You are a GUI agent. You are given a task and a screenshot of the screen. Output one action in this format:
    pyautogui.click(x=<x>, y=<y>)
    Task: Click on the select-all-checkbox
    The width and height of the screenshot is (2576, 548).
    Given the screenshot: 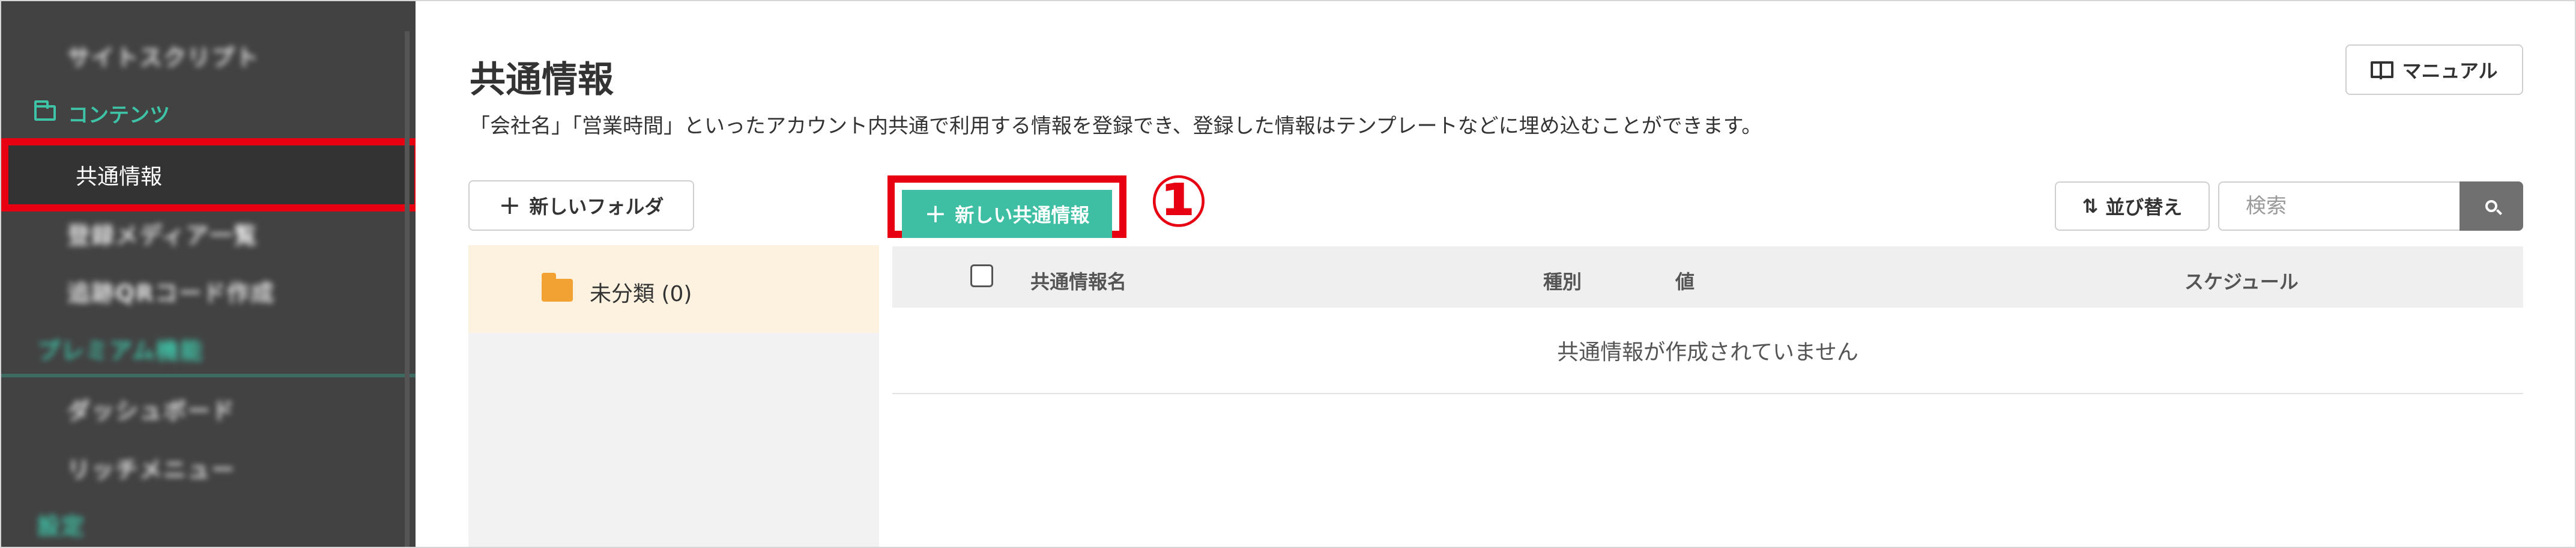 What is the action you would take?
    pyautogui.click(x=981, y=275)
    